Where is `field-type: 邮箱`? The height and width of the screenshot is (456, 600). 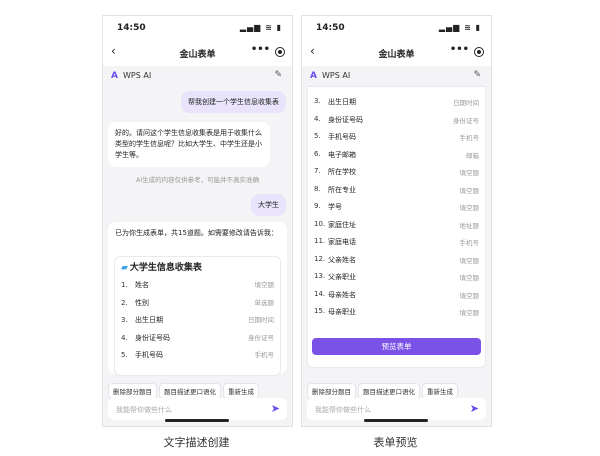 field-type: 邮箱 is located at coordinates (472, 155).